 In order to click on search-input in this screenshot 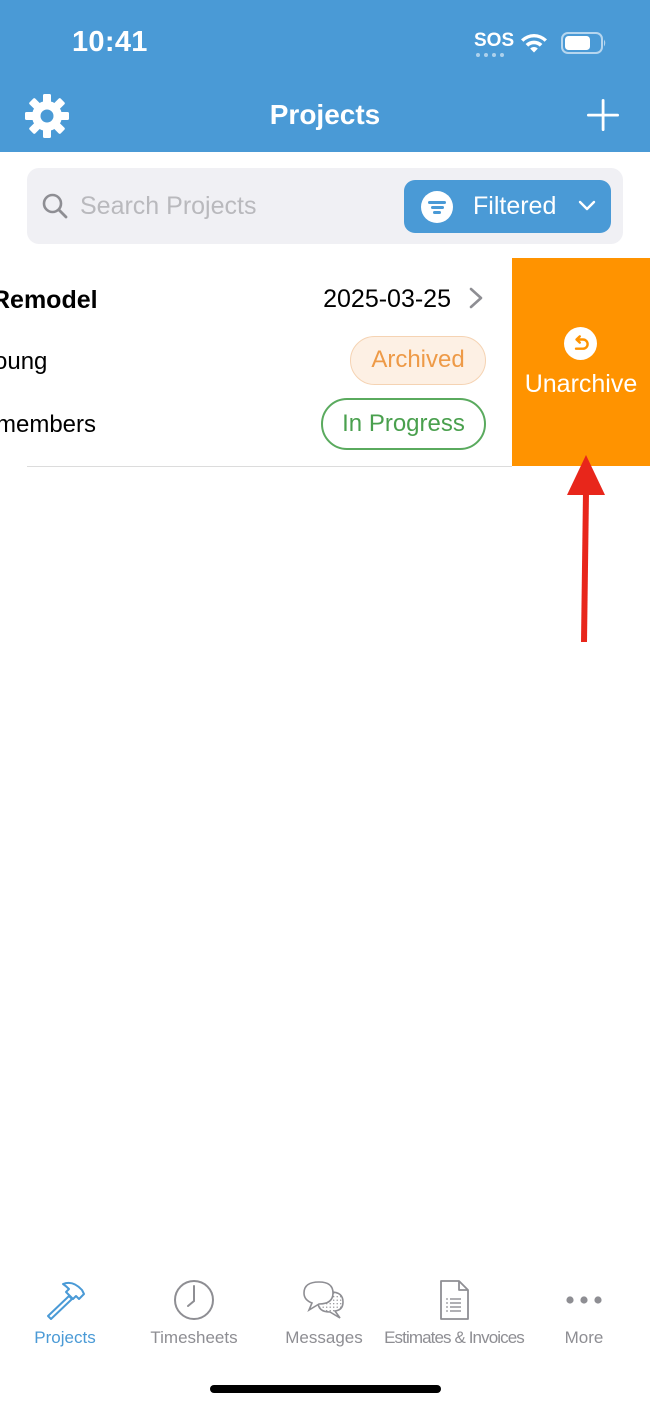, I will do `click(235, 206)`.